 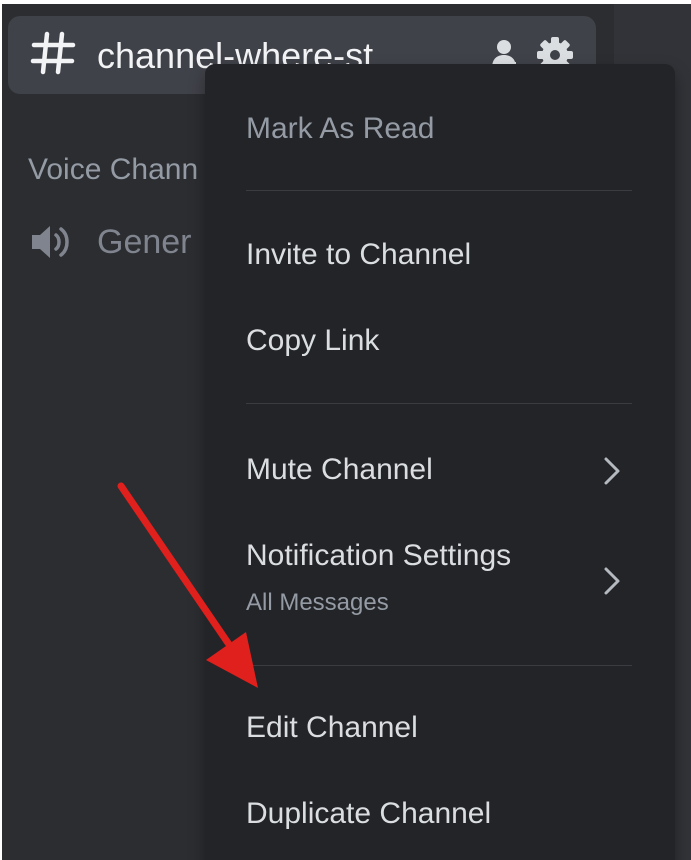 What do you see at coordinates (113, 170) in the screenshot?
I see `voice-category-label: Voice Chann` at bounding box center [113, 170].